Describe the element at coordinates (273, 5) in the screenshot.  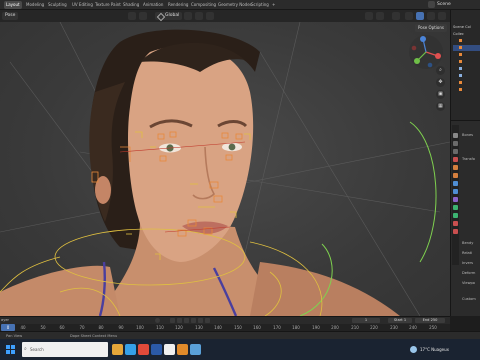
I see `add-workspace-button: +` at that location.